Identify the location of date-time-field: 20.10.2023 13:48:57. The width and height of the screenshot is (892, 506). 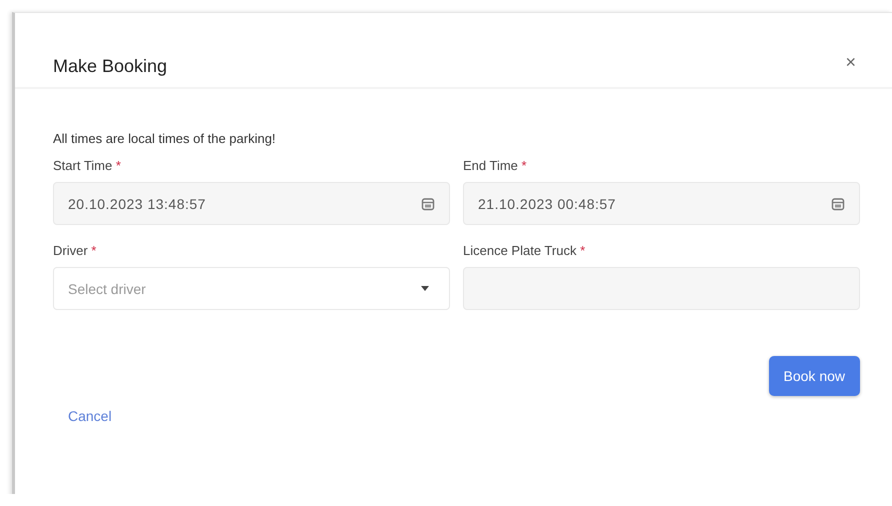
(251, 203).